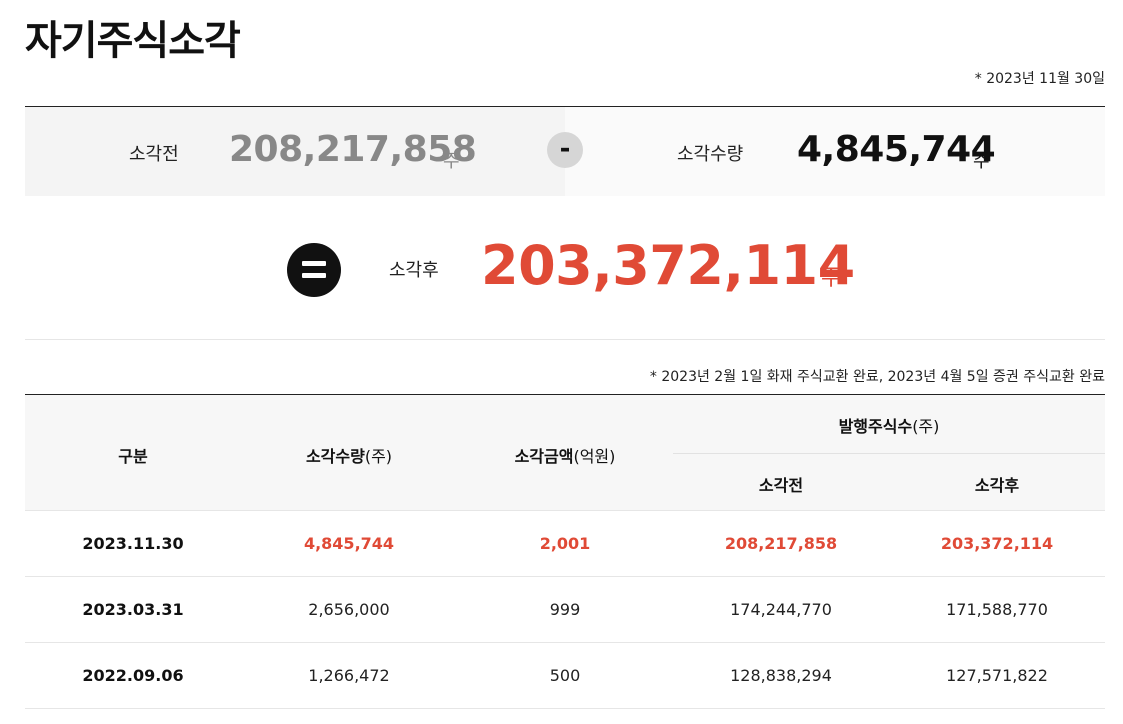  What do you see at coordinates (349, 609) in the screenshot?
I see `row-qty: 2,656,000` at bounding box center [349, 609].